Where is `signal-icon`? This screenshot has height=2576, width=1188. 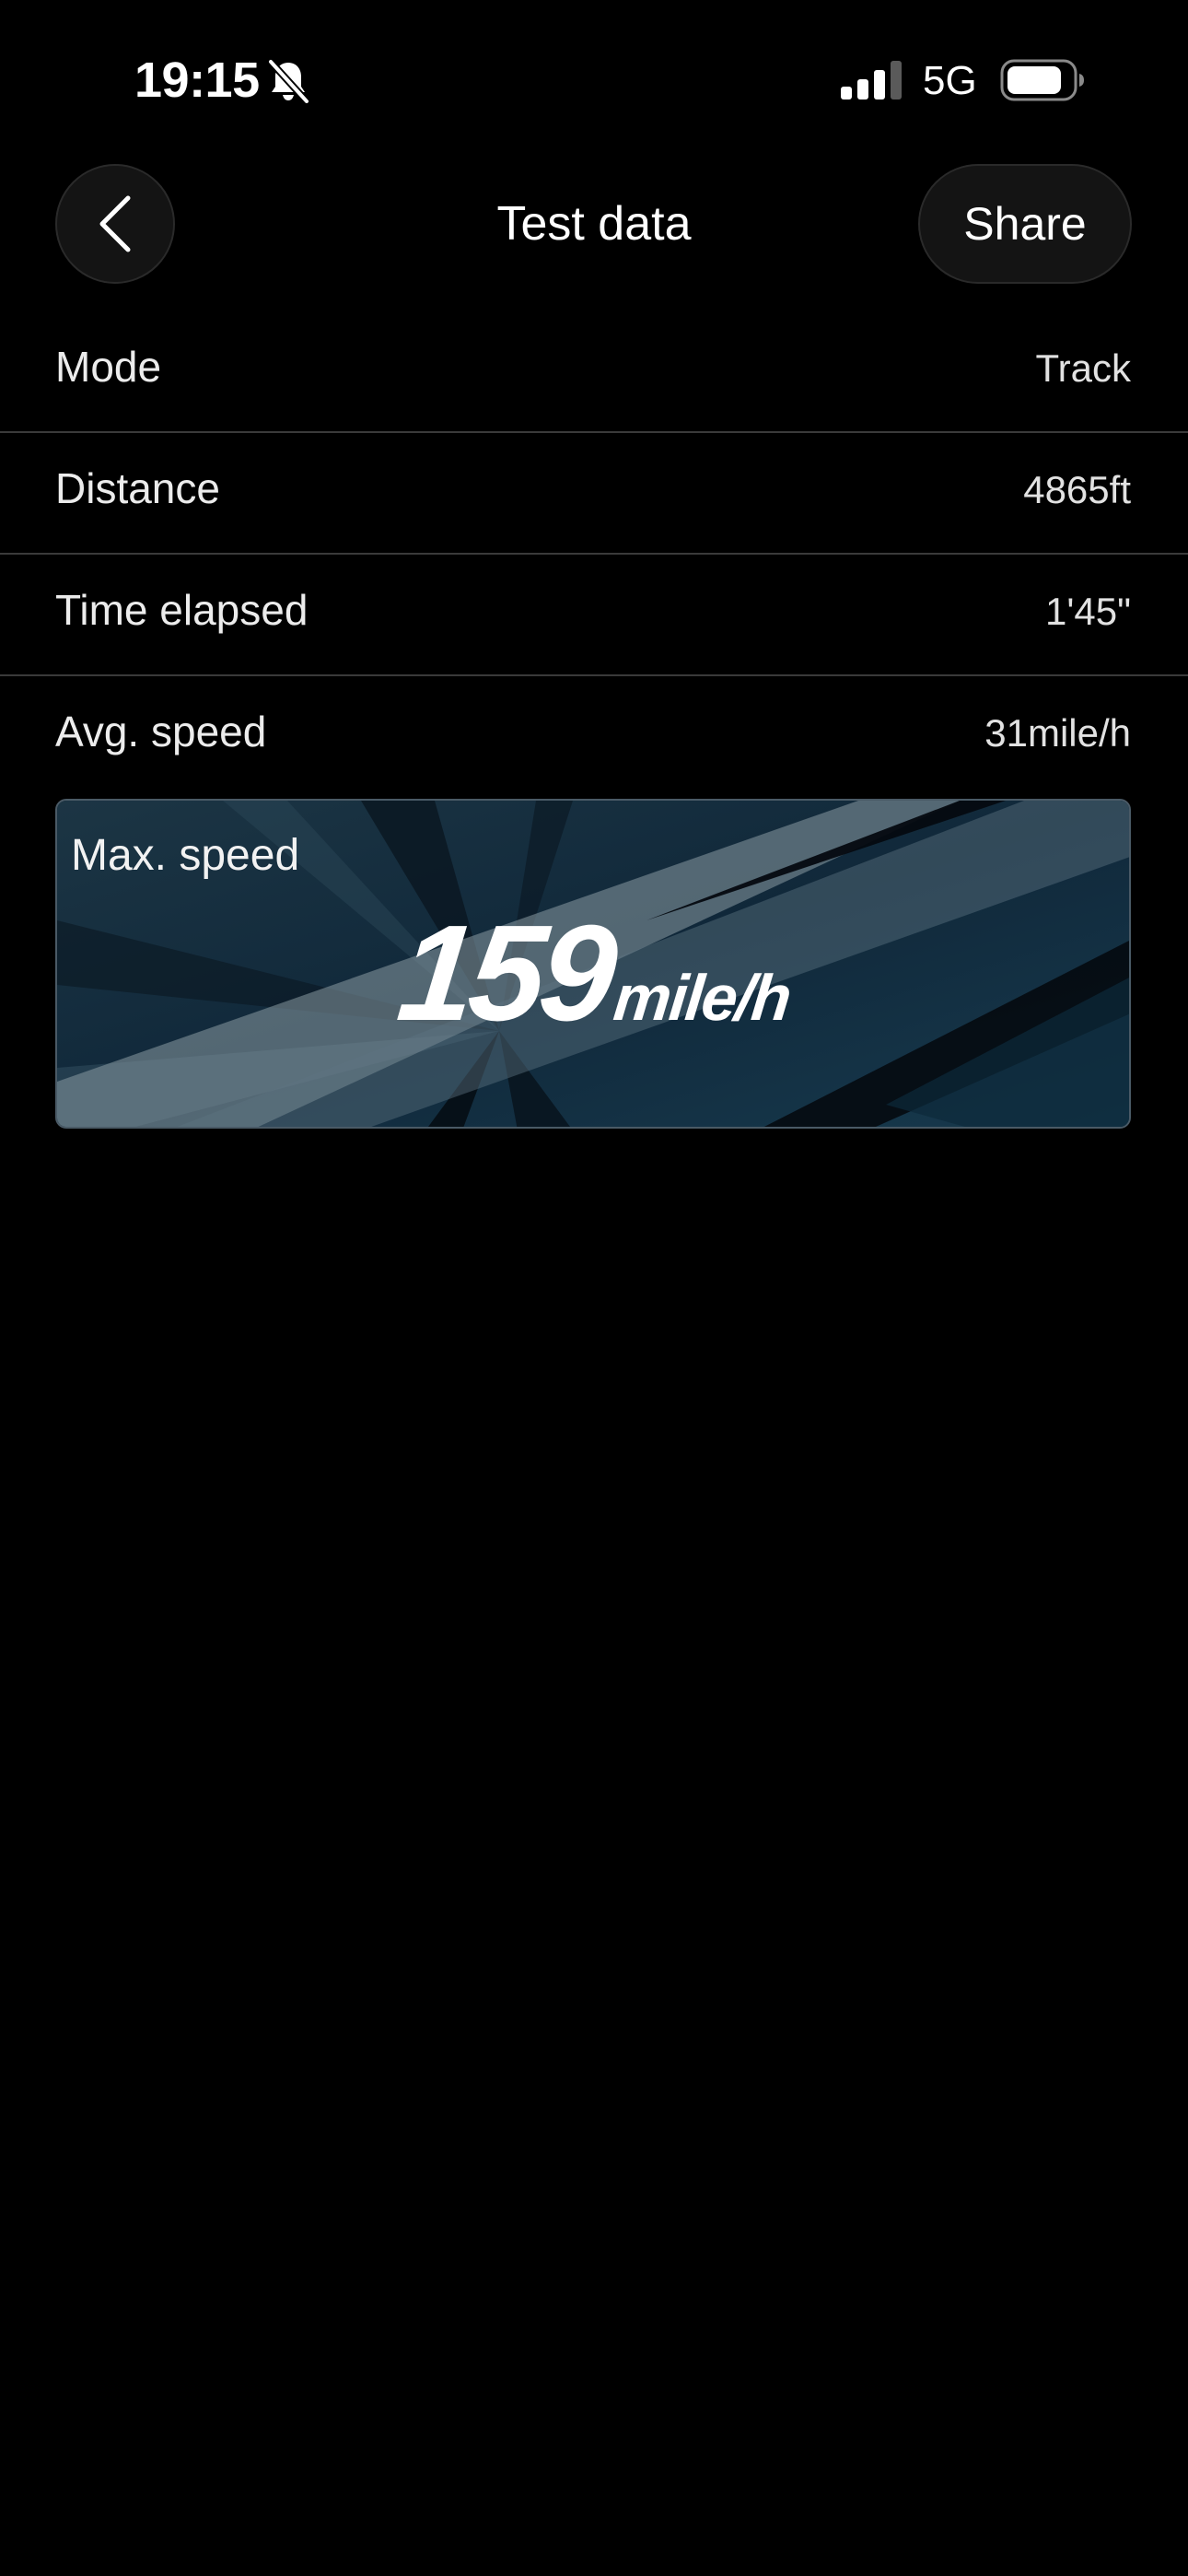
signal-icon is located at coordinates (871, 80).